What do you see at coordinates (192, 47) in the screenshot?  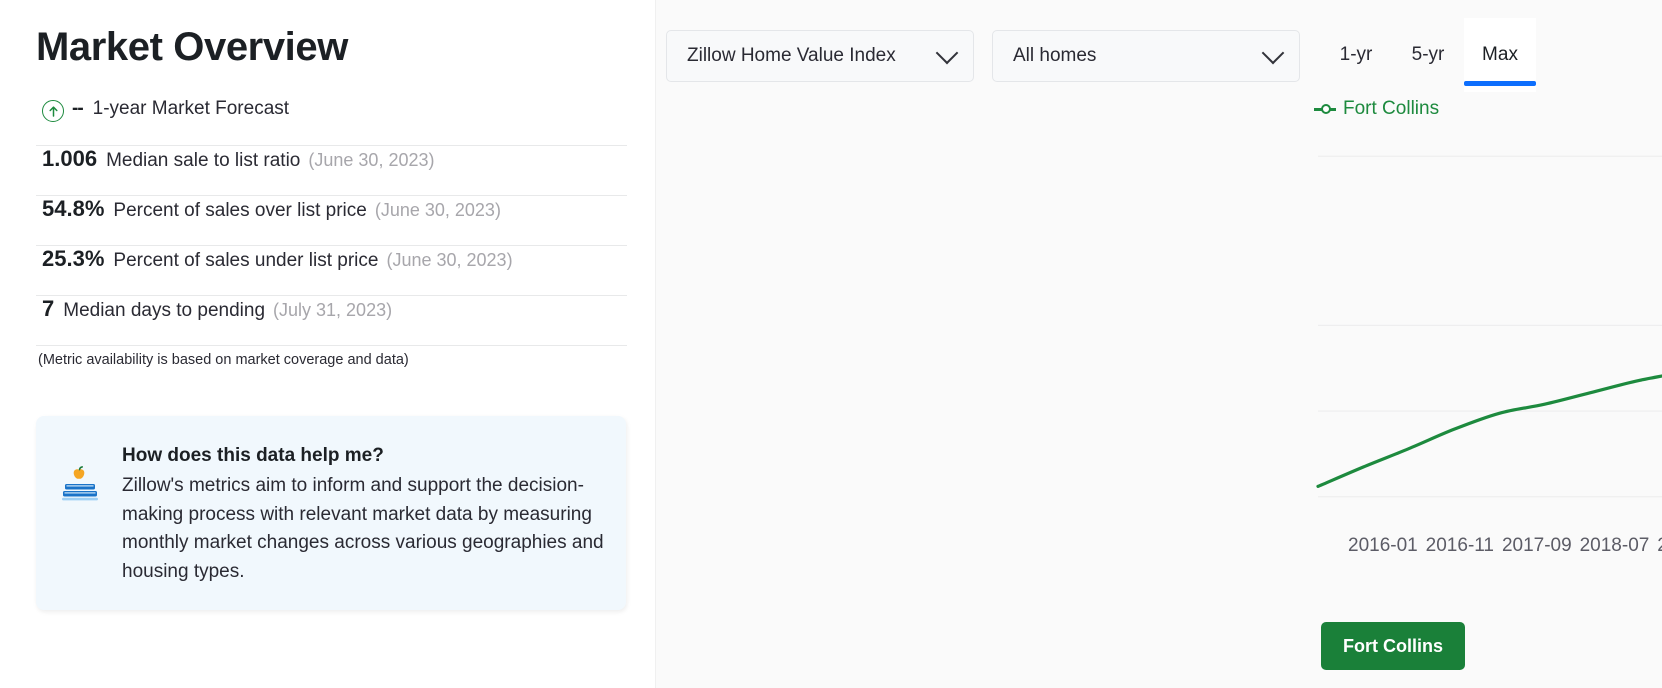 I see `page-title: Market Overview` at bounding box center [192, 47].